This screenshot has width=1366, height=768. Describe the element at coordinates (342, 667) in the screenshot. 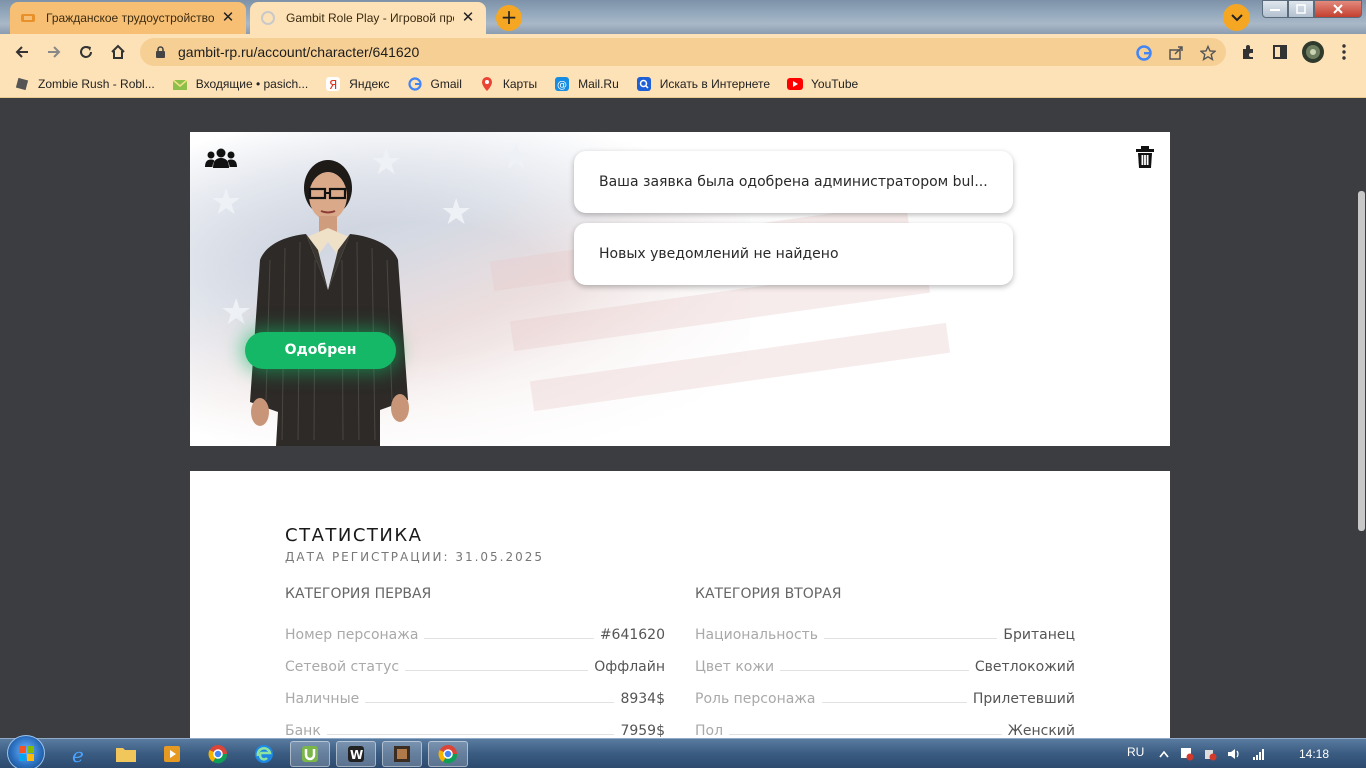

I see `stat-label: Сетевой статус` at that location.